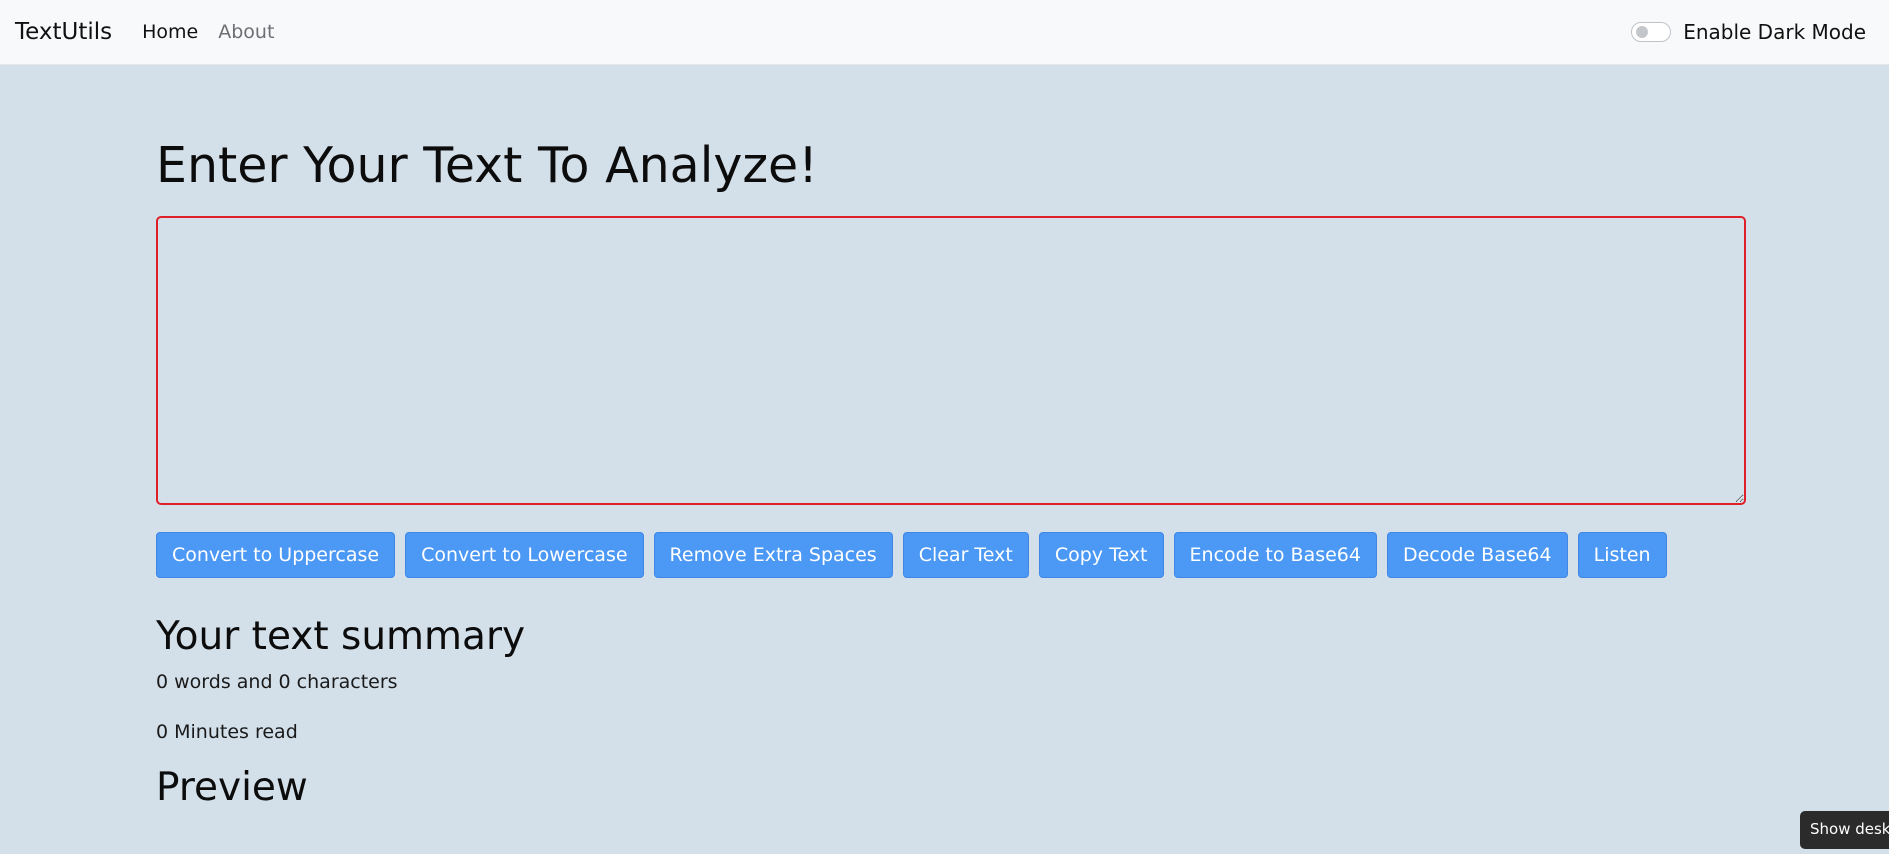  I want to click on dark-mode-toggle: Enable Dark Mode, so click(1748, 32).